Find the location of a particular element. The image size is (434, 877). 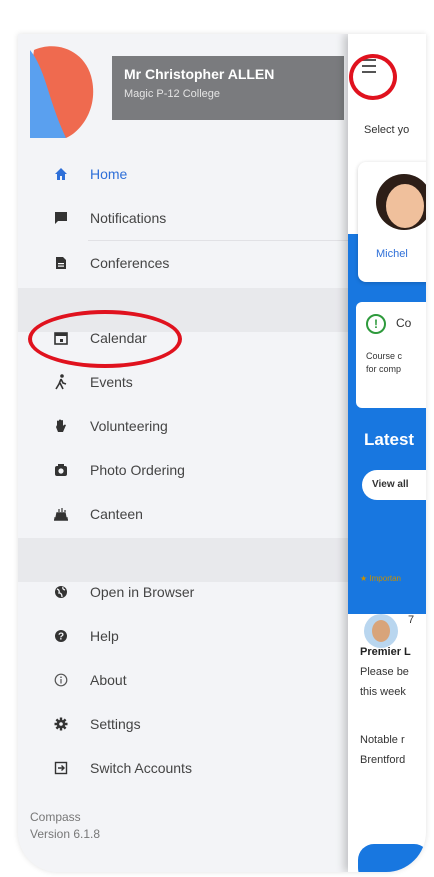

person-card: Michel is located at coordinates (392, 222).